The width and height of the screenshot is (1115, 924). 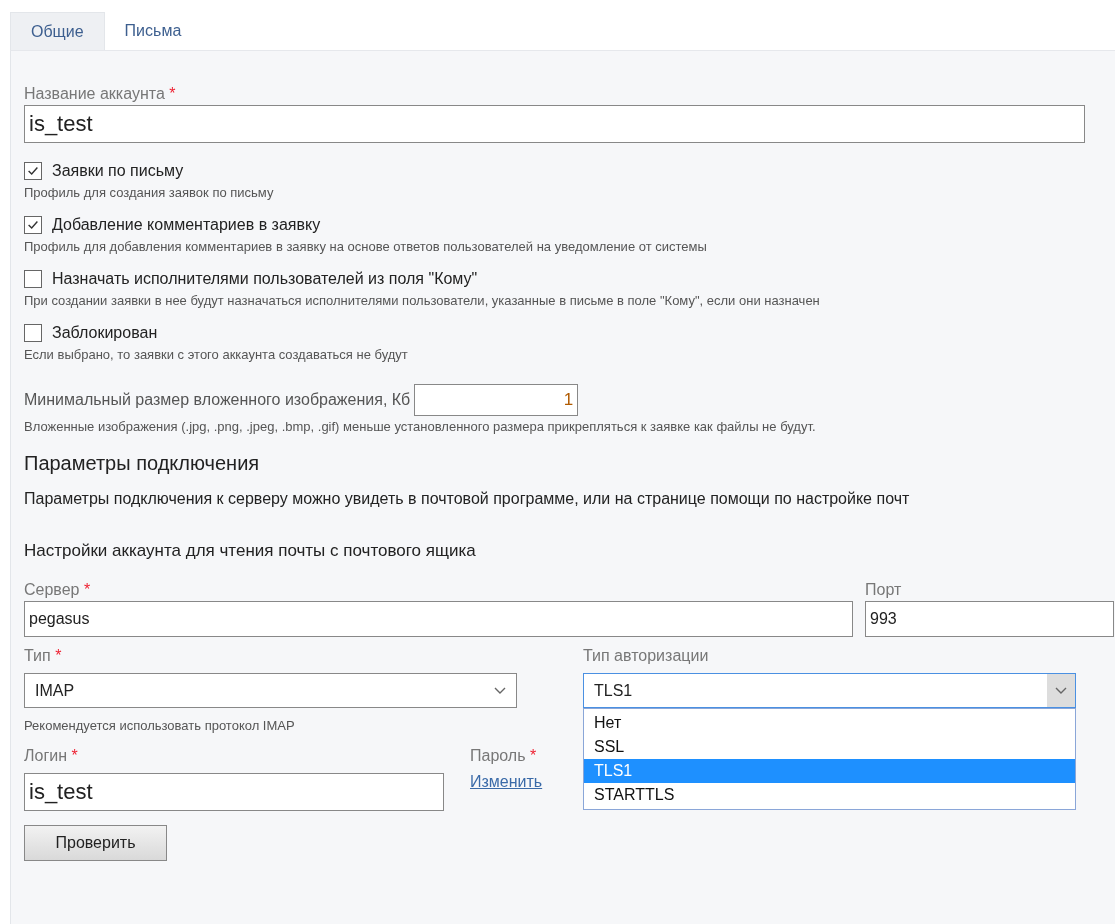 I want to click on checkbox-label: Заблокирован, so click(x=105, y=333).